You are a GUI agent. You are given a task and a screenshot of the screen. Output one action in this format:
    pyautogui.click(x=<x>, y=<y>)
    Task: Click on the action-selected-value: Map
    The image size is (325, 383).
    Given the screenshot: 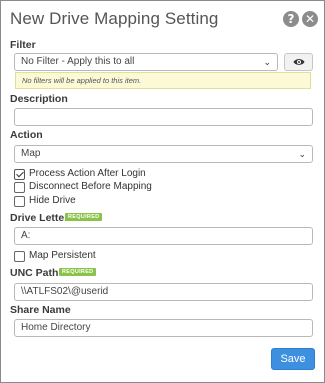 What is the action you would take?
    pyautogui.click(x=31, y=153)
    